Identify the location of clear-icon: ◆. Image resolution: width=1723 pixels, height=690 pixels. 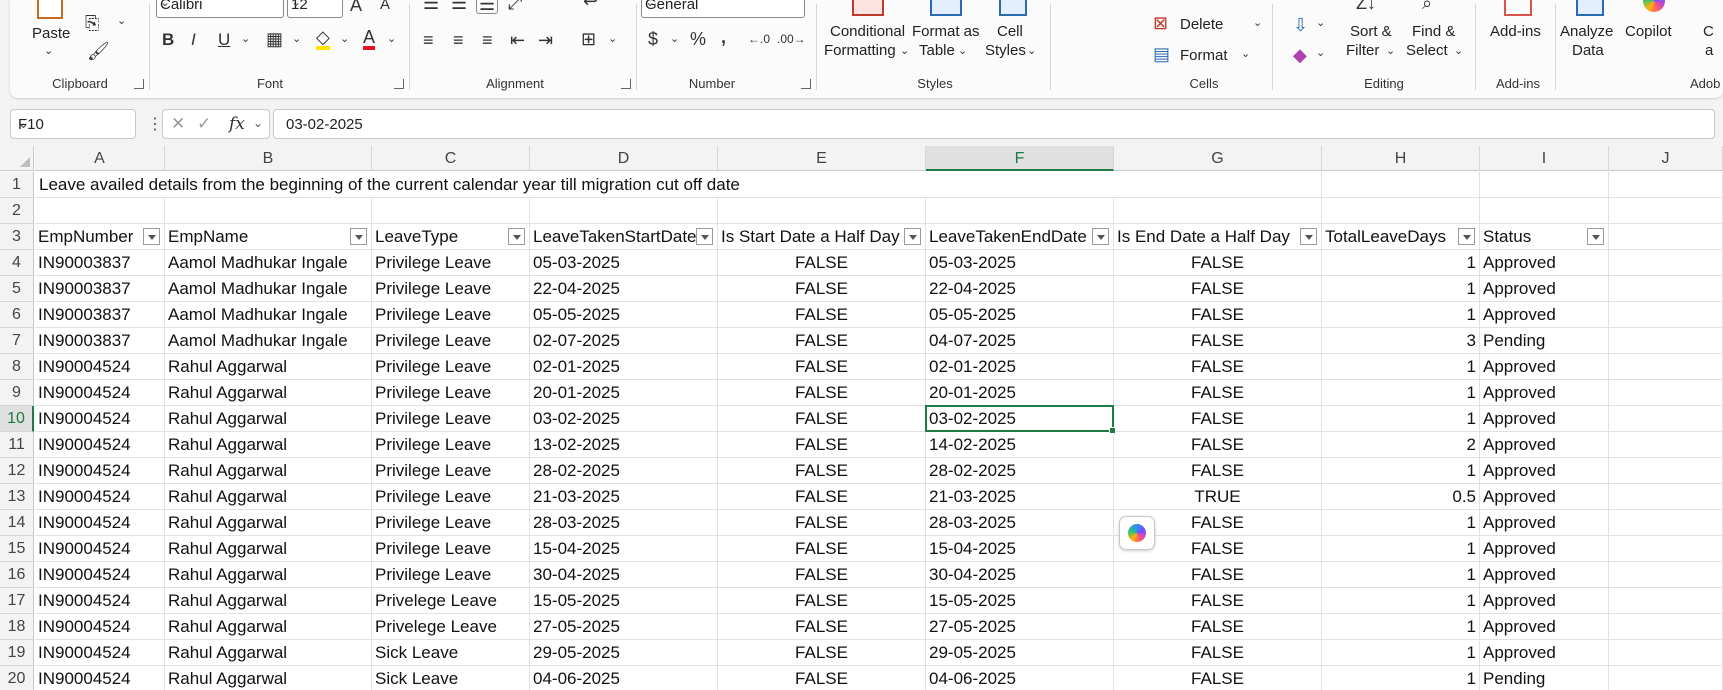
(1300, 55).